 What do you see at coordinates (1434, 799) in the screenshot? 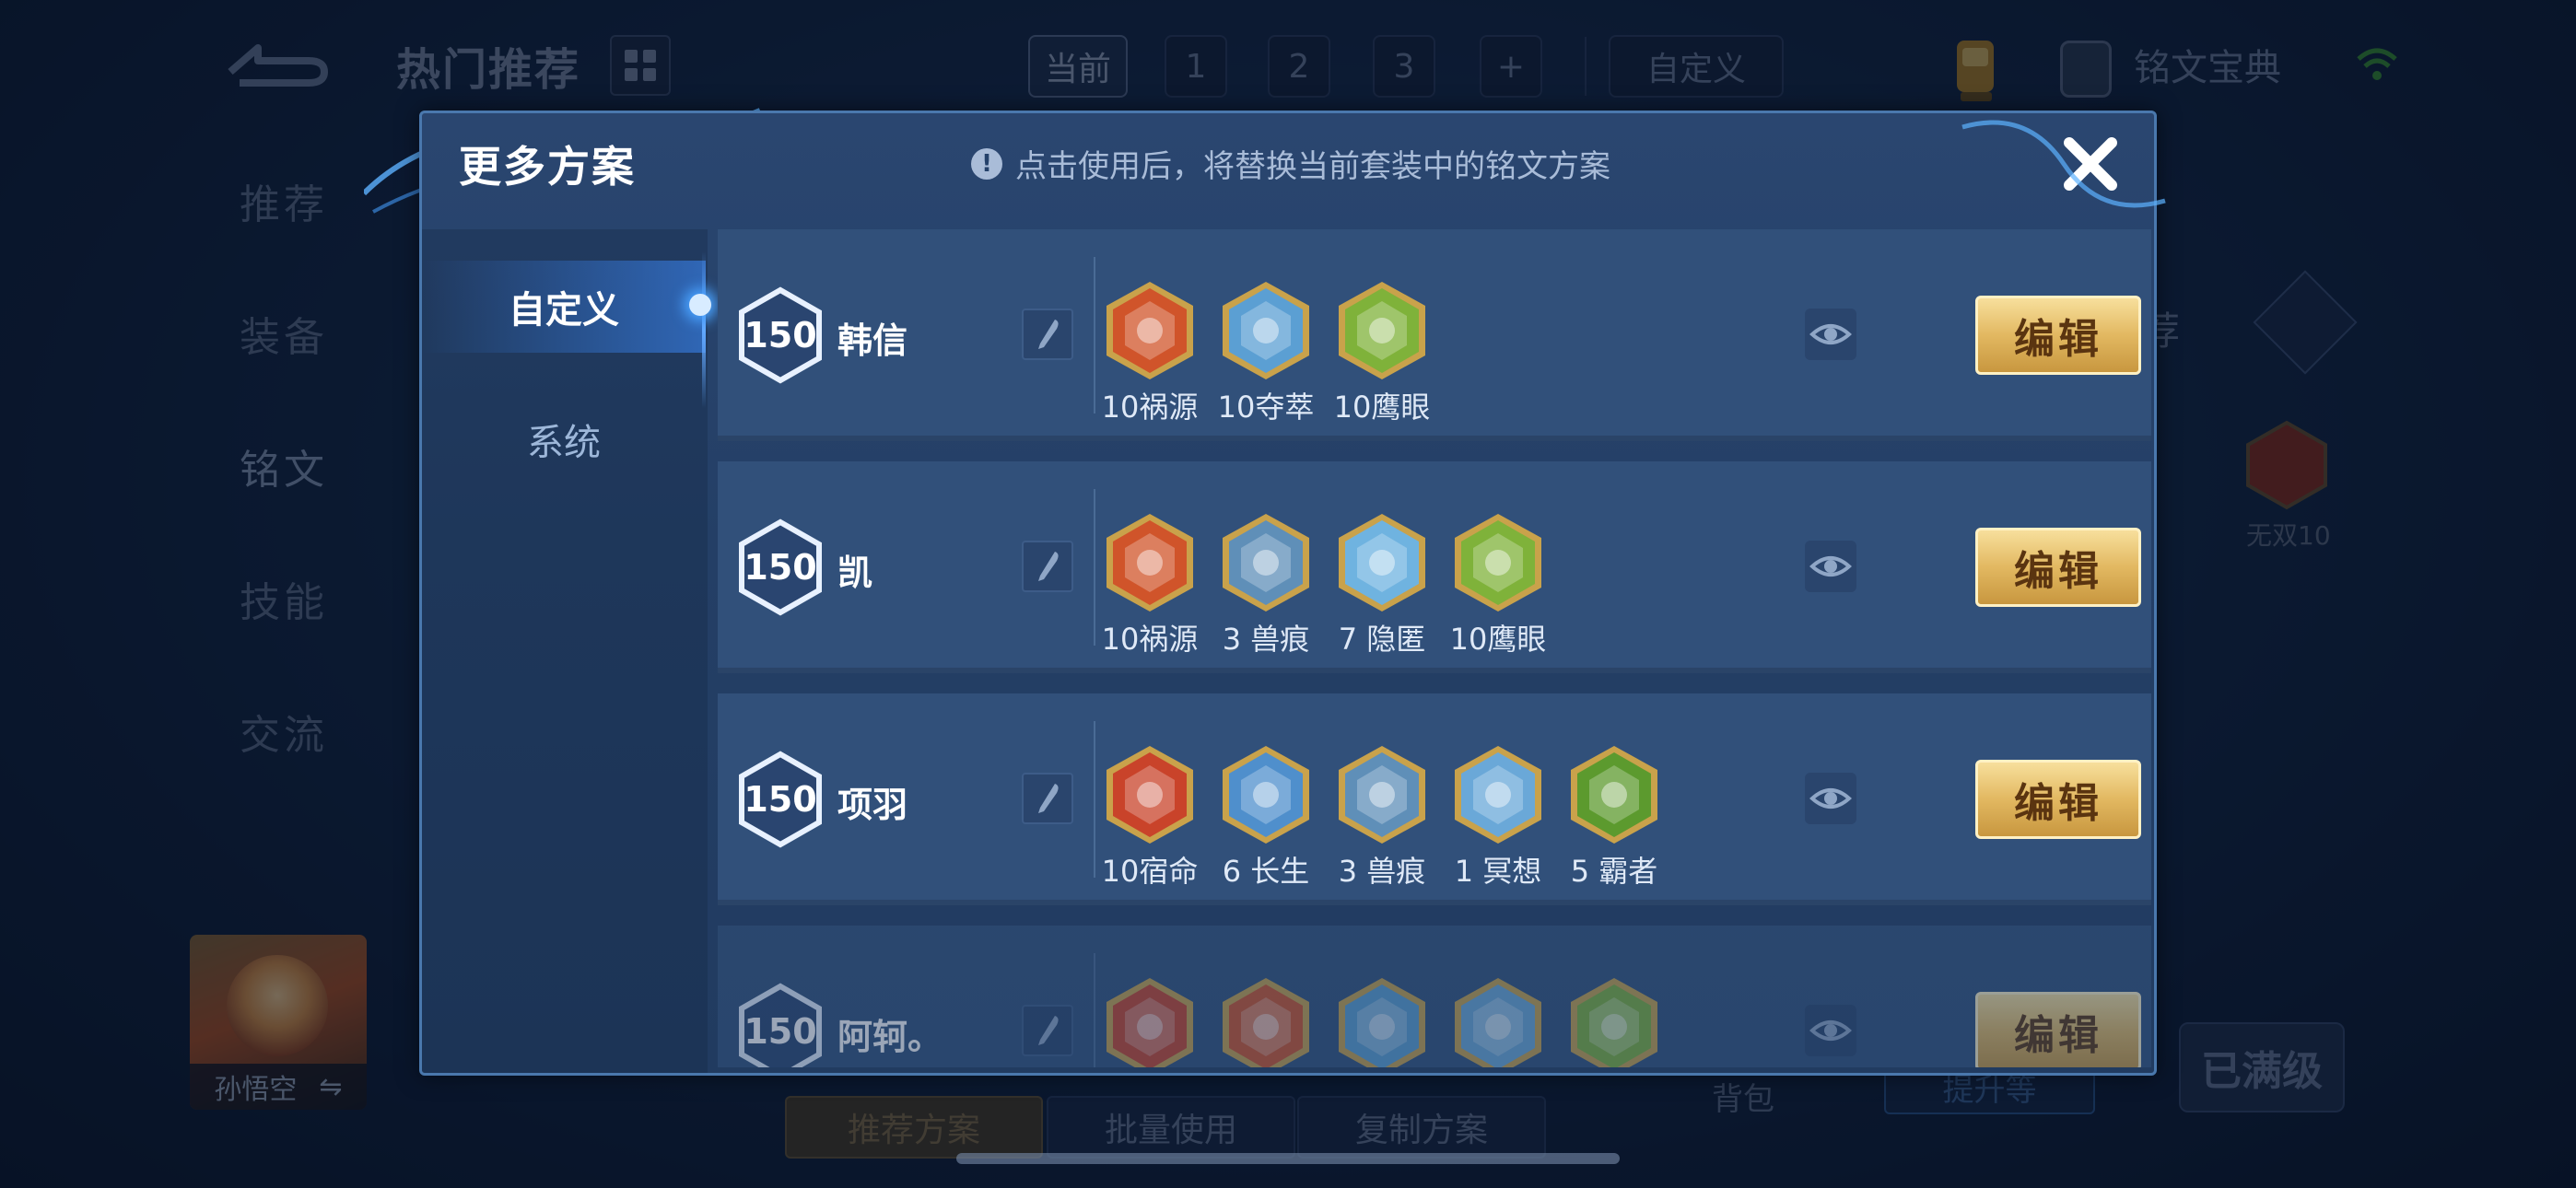
I see `plan-row: 150 项羽 10宿命 6 长生 3 兽痕 1 冥想 5 霸者 编辑` at bounding box center [1434, 799].